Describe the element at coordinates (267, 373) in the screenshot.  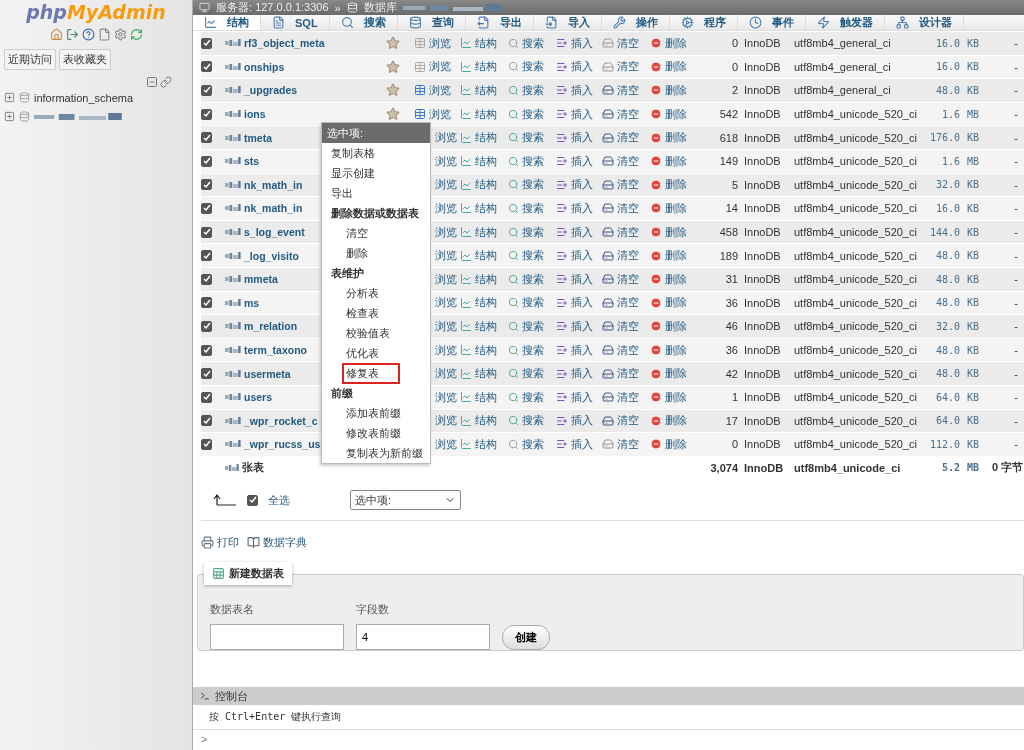
I see `table-name: usermeta` at that location.